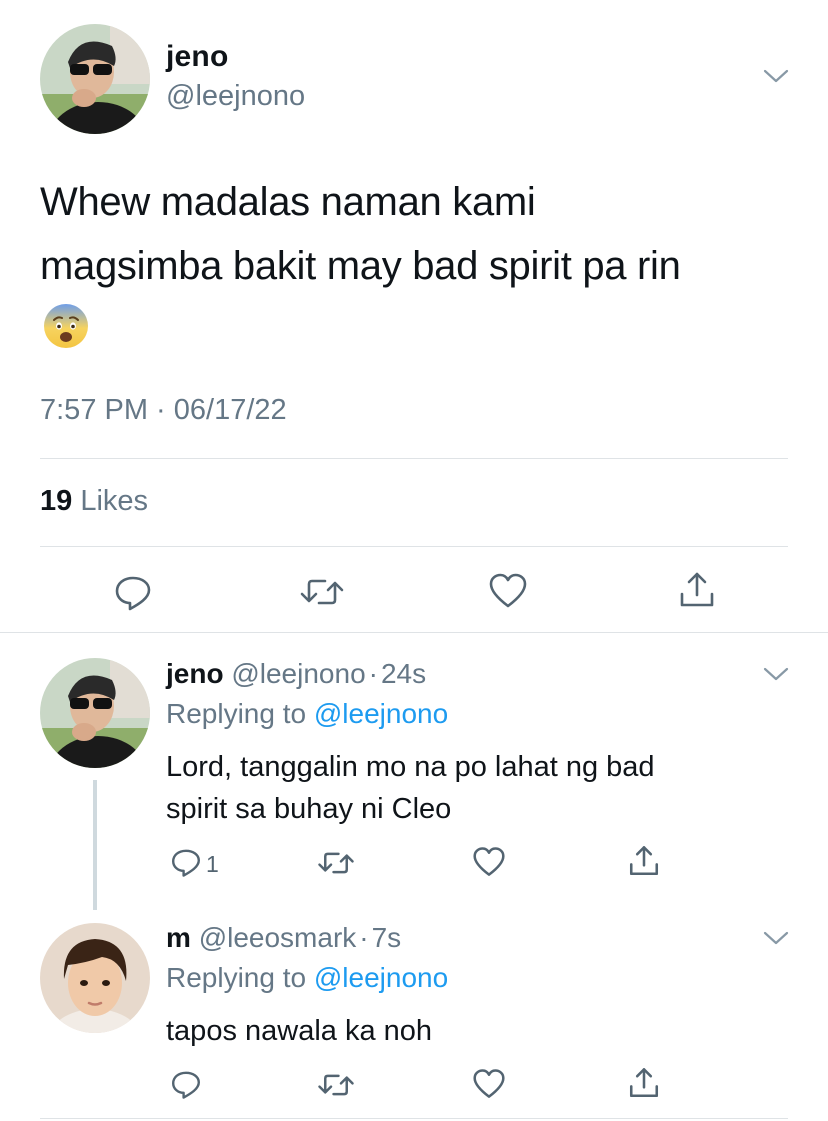 The height and width of the screenshot is (1121, 828). Describe the element at coordinates (235, 96) in the screenshot. I see `author-handle: @leejnono` at that location.